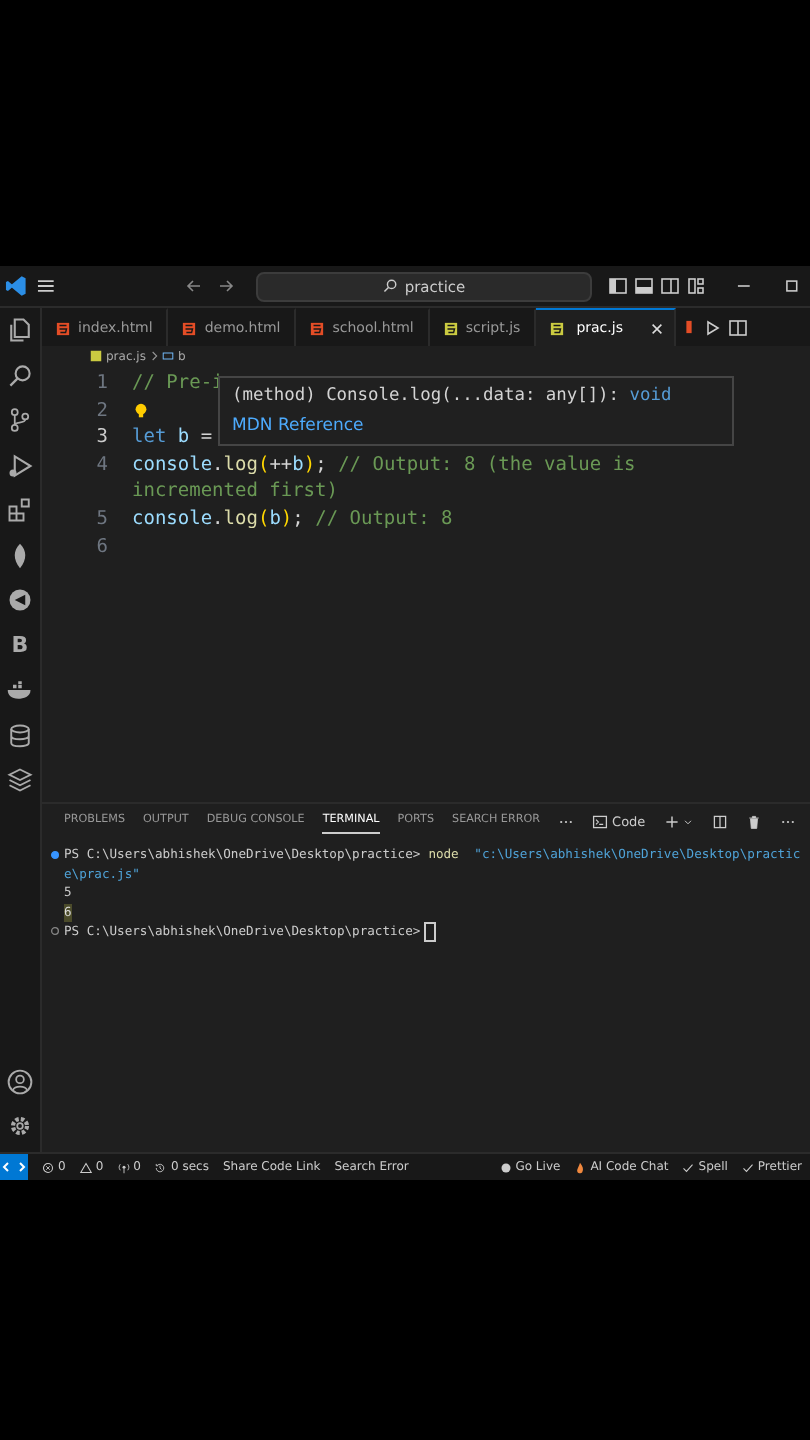 This screenshot has width=810, height=1440. I want to click on flame-icon, so click(580, 1167).